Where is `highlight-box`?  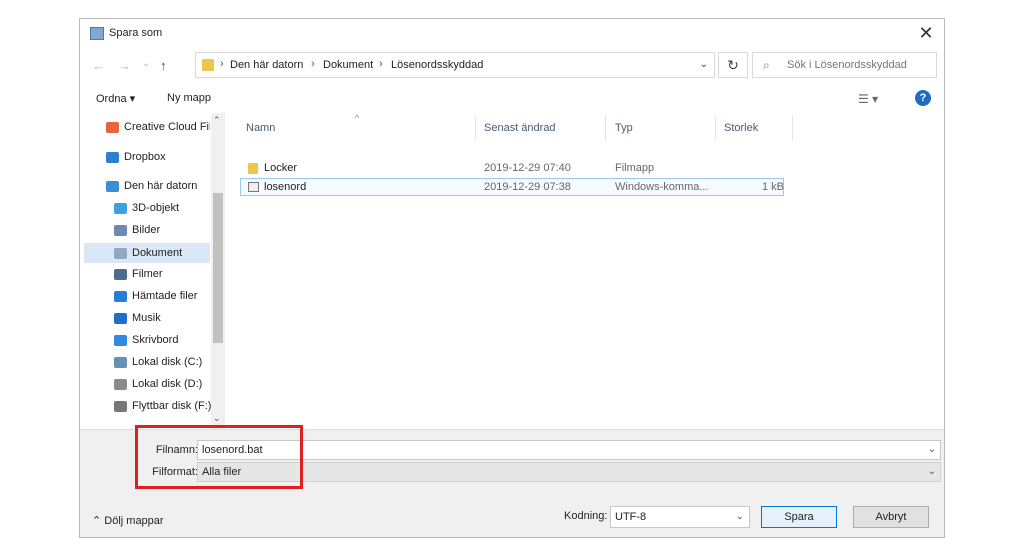
highlight-box is located at coordinates (219, 457).